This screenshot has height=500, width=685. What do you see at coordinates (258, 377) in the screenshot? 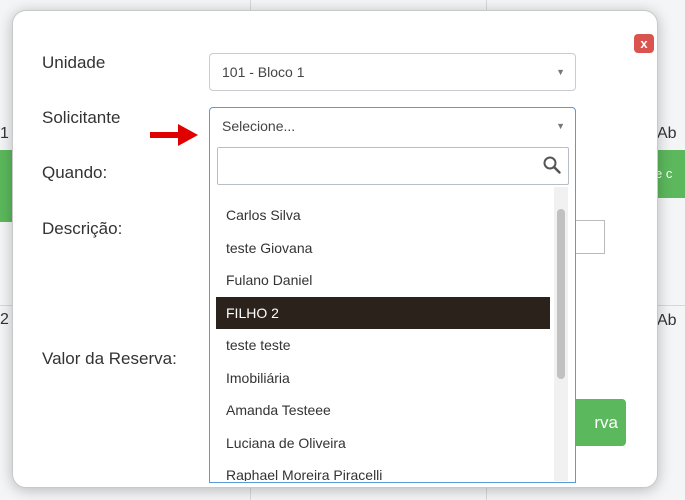
I see `list-item-label: Imobiliária` at bounding box center [258, 377].